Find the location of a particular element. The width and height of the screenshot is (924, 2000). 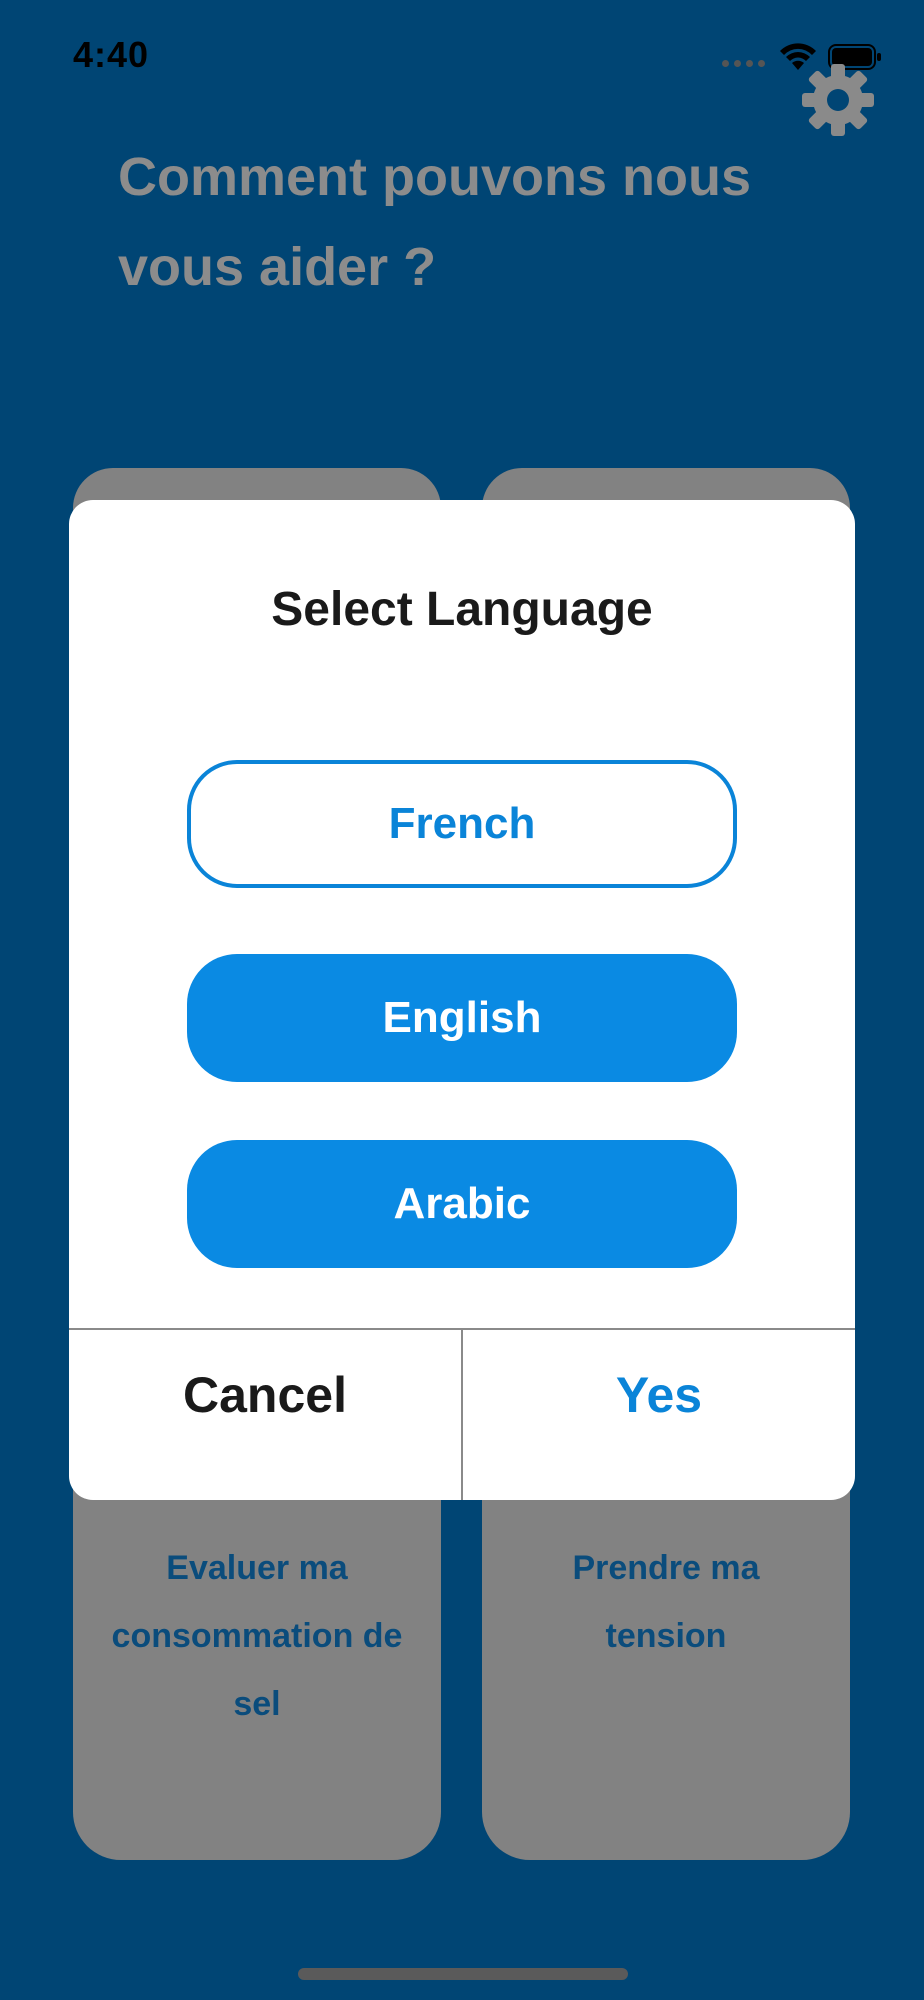

dialog-title: Select Language is located at coordinates (462, 609).